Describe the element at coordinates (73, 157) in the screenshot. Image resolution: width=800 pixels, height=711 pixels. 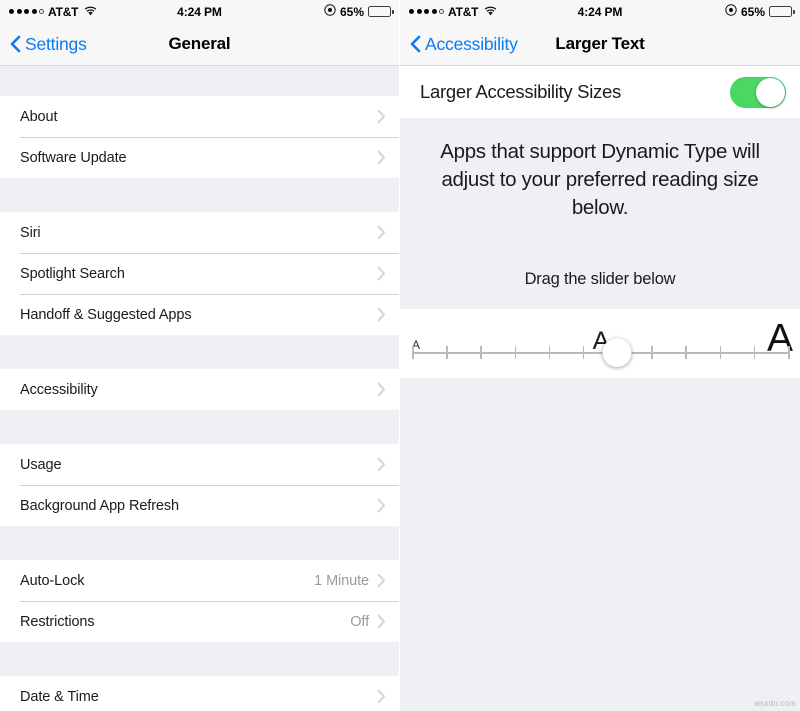
I see `list-item-label: Software Update` at that location.